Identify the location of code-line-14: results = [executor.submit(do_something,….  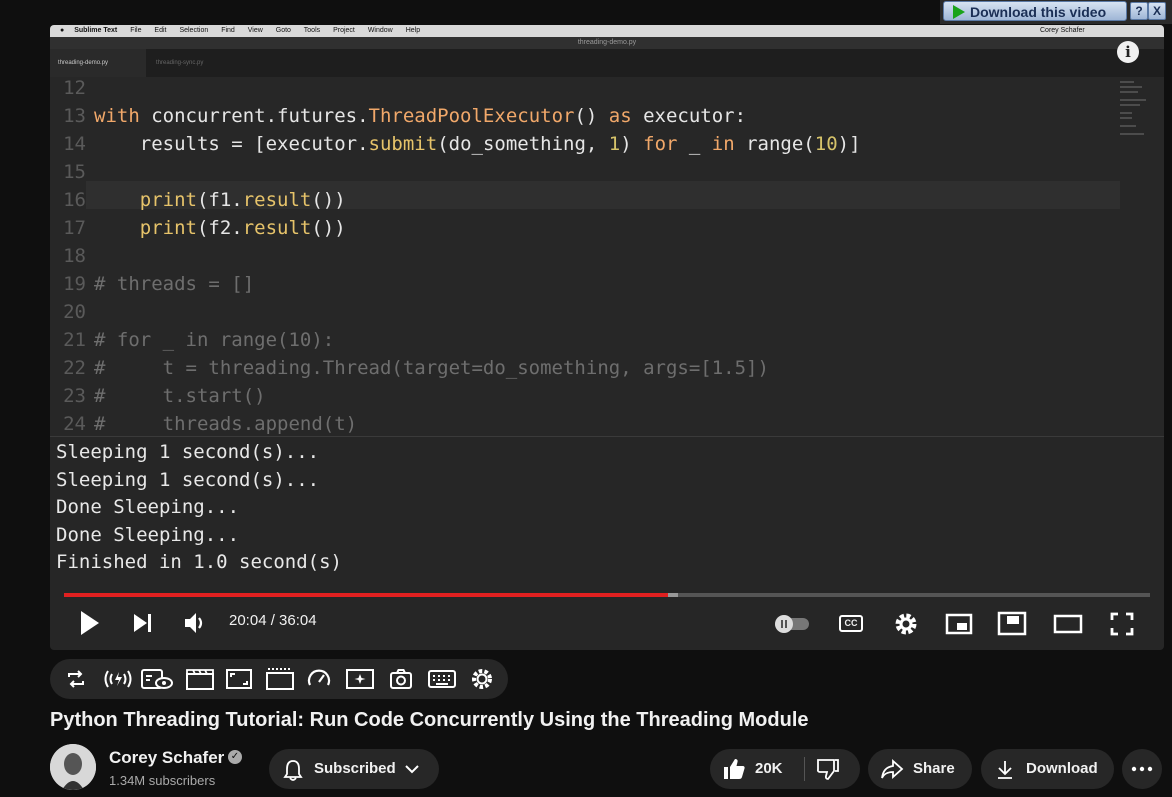
(477, 144).